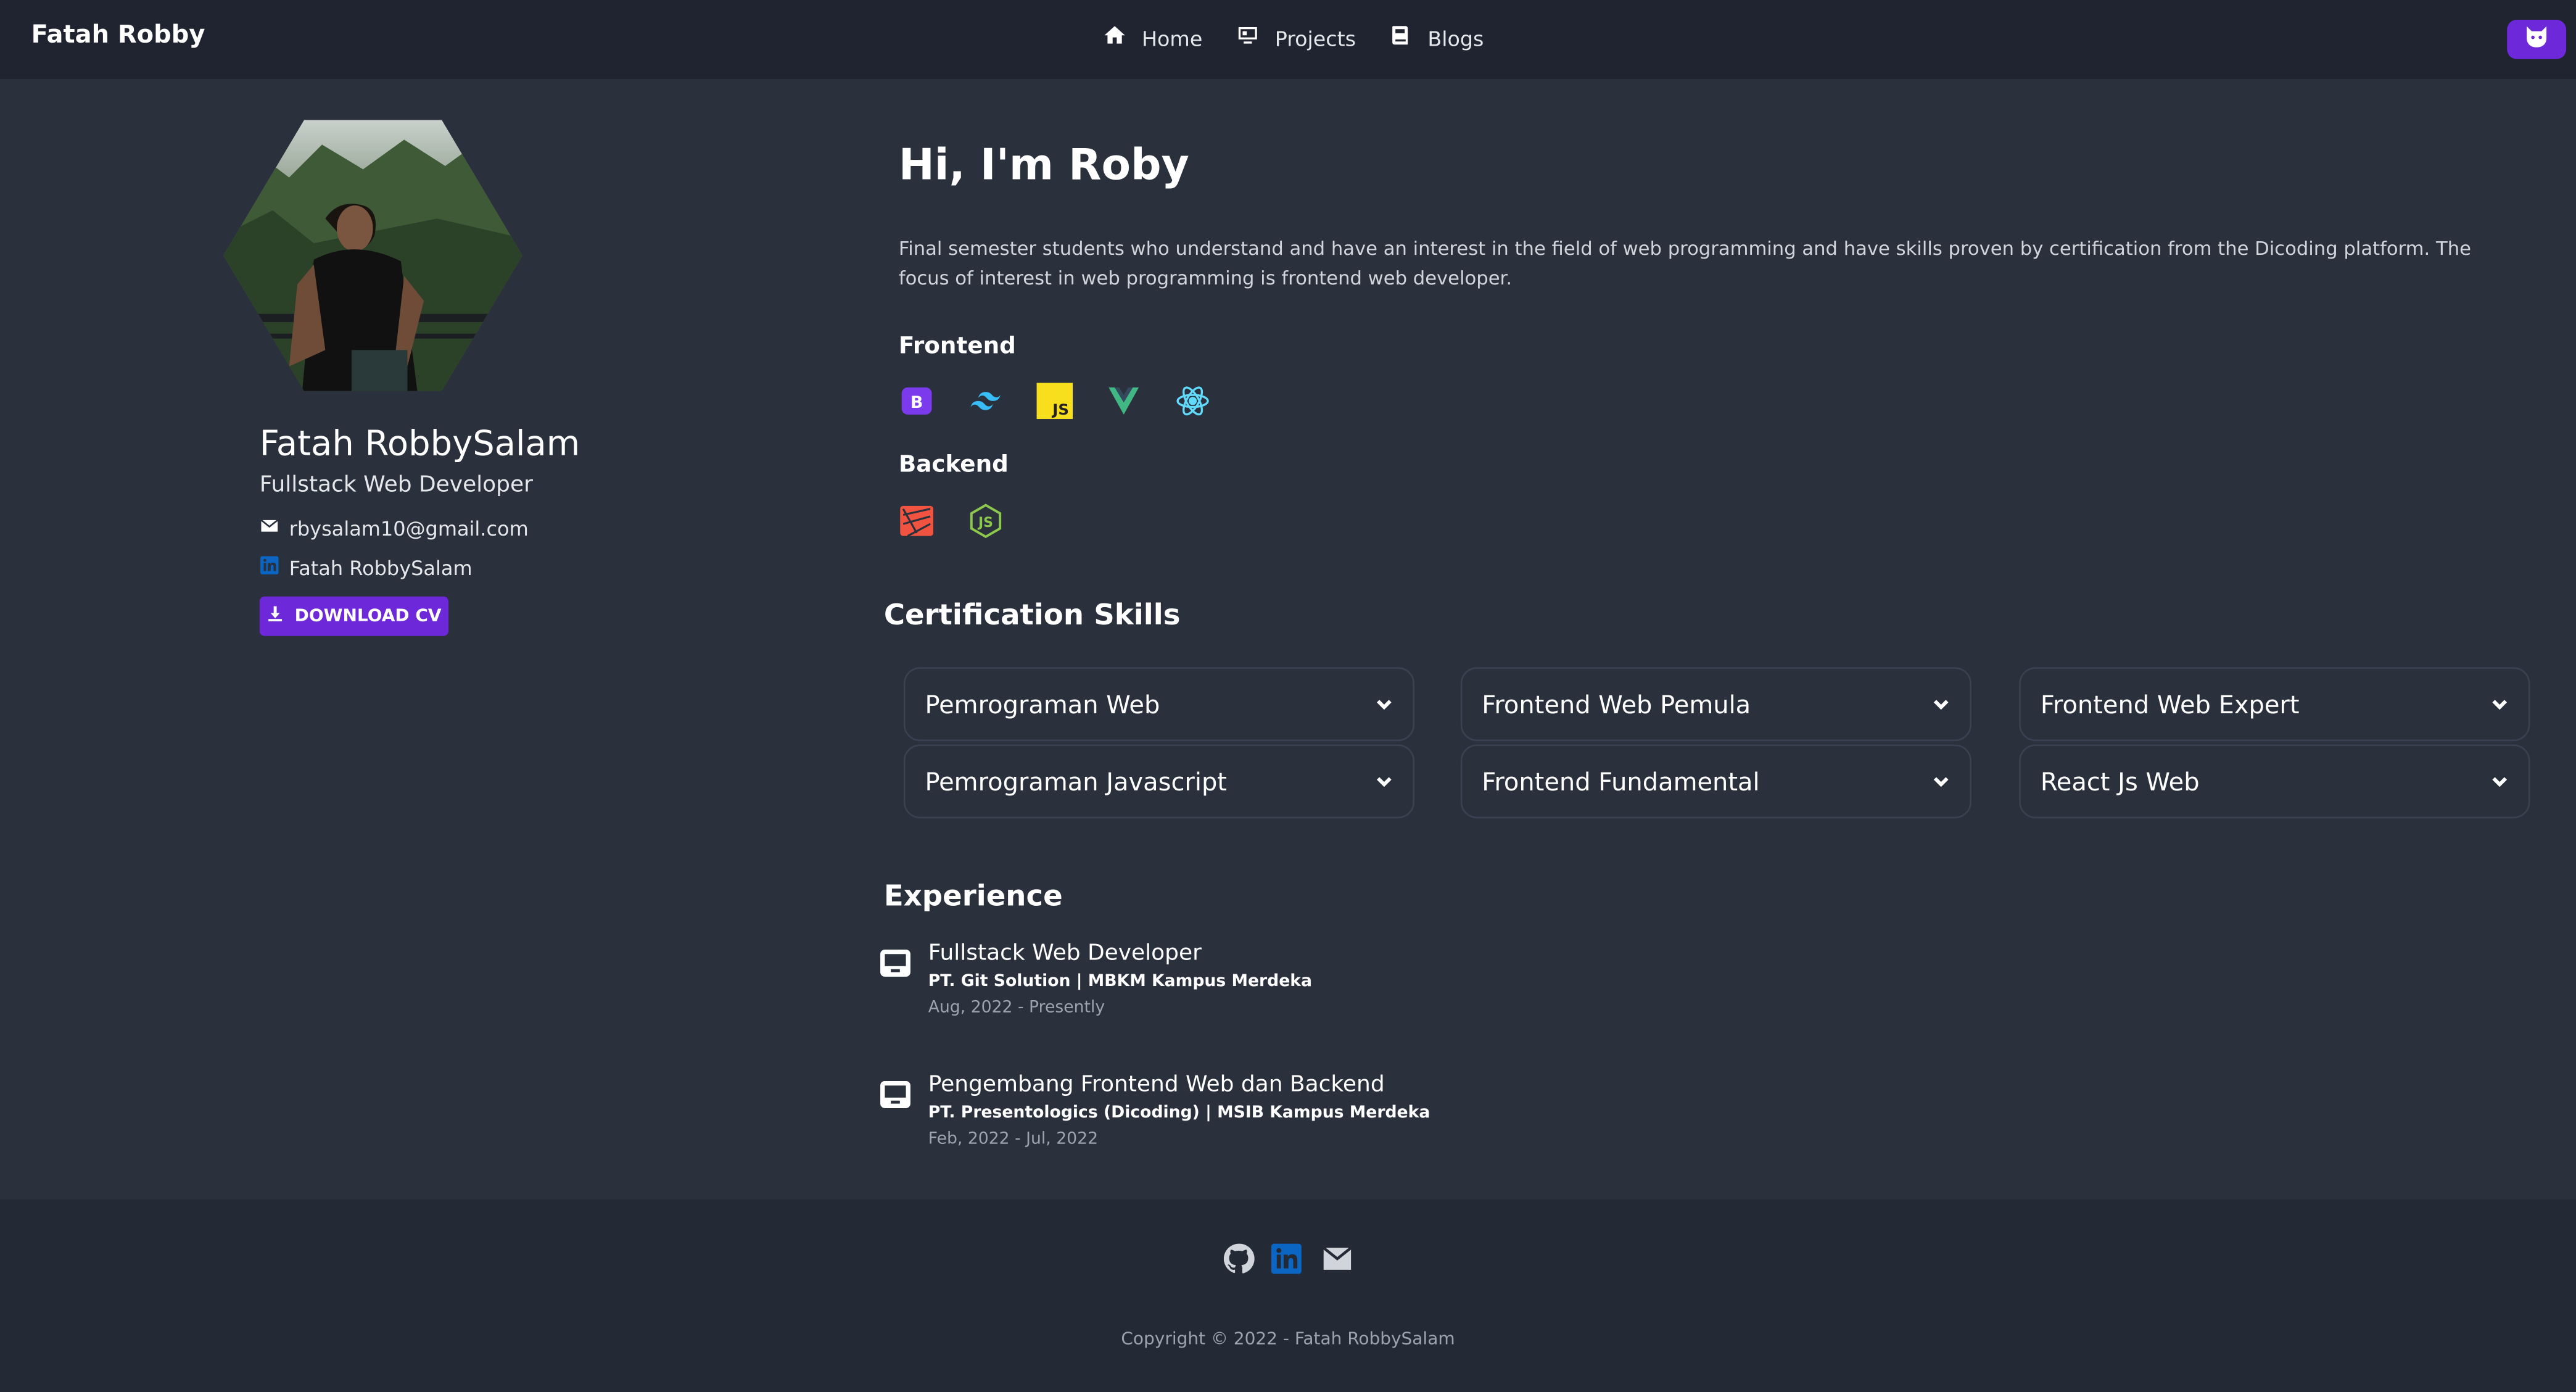  I want to click on footer, so click(1288, 1295).